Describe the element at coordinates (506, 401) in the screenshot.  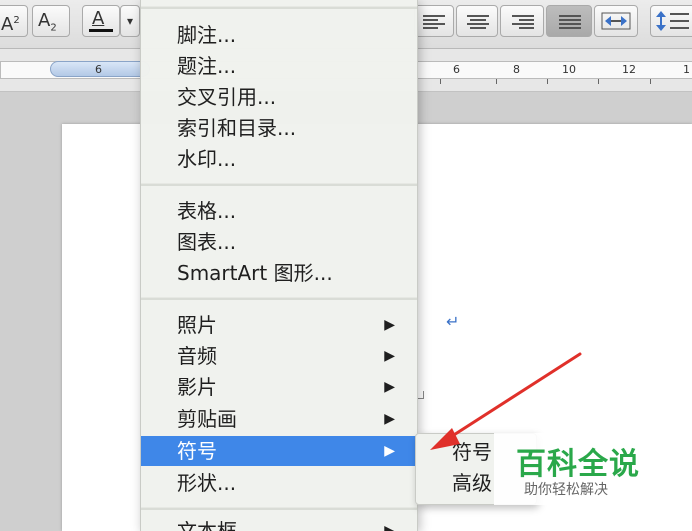
I see `annotation-arrow-icon` at that location.